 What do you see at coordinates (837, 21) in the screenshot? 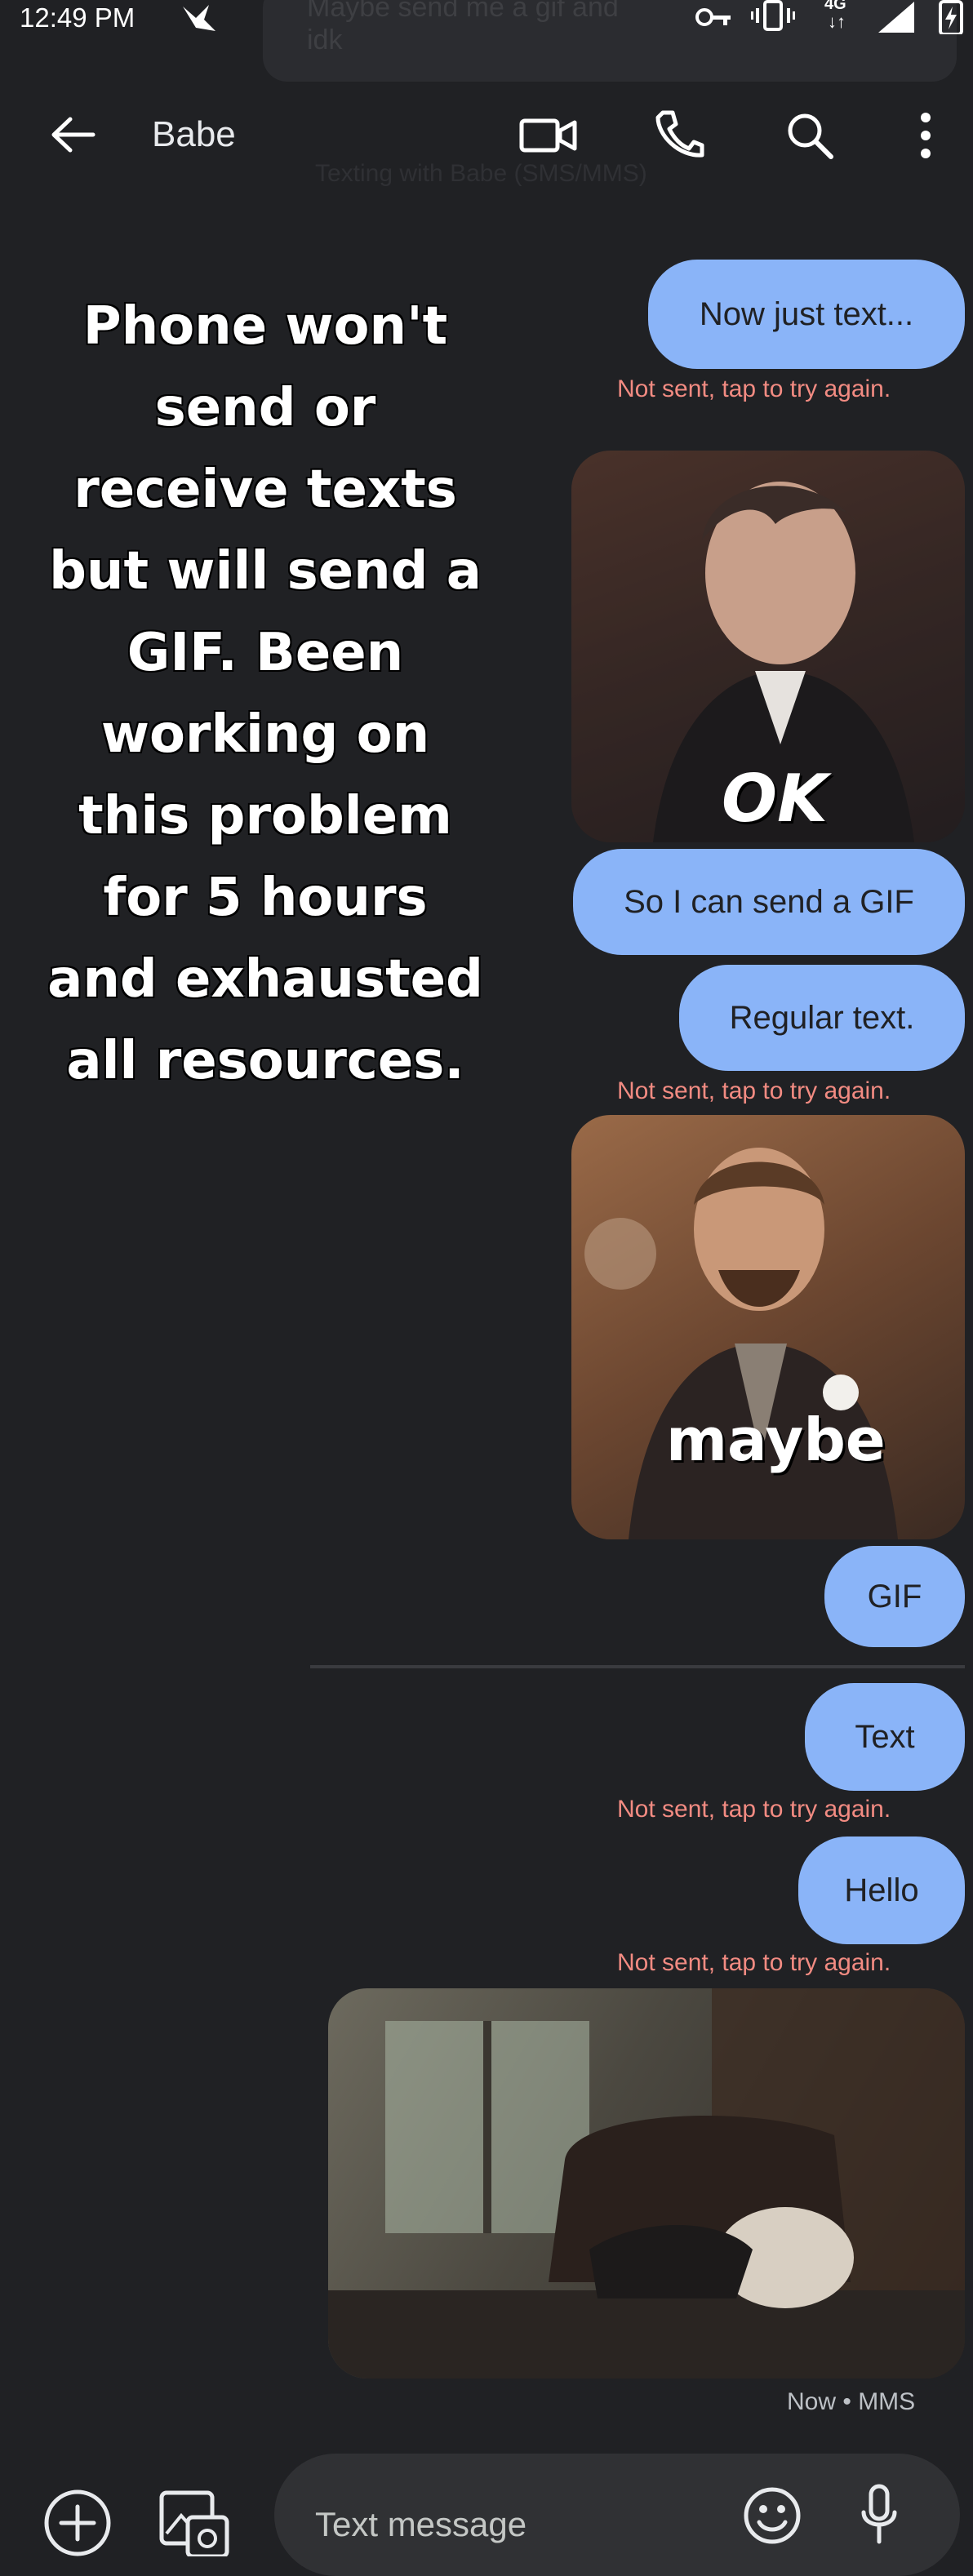
I see `data-activity-icon: ↓↑` at bounding box center [837, 21].